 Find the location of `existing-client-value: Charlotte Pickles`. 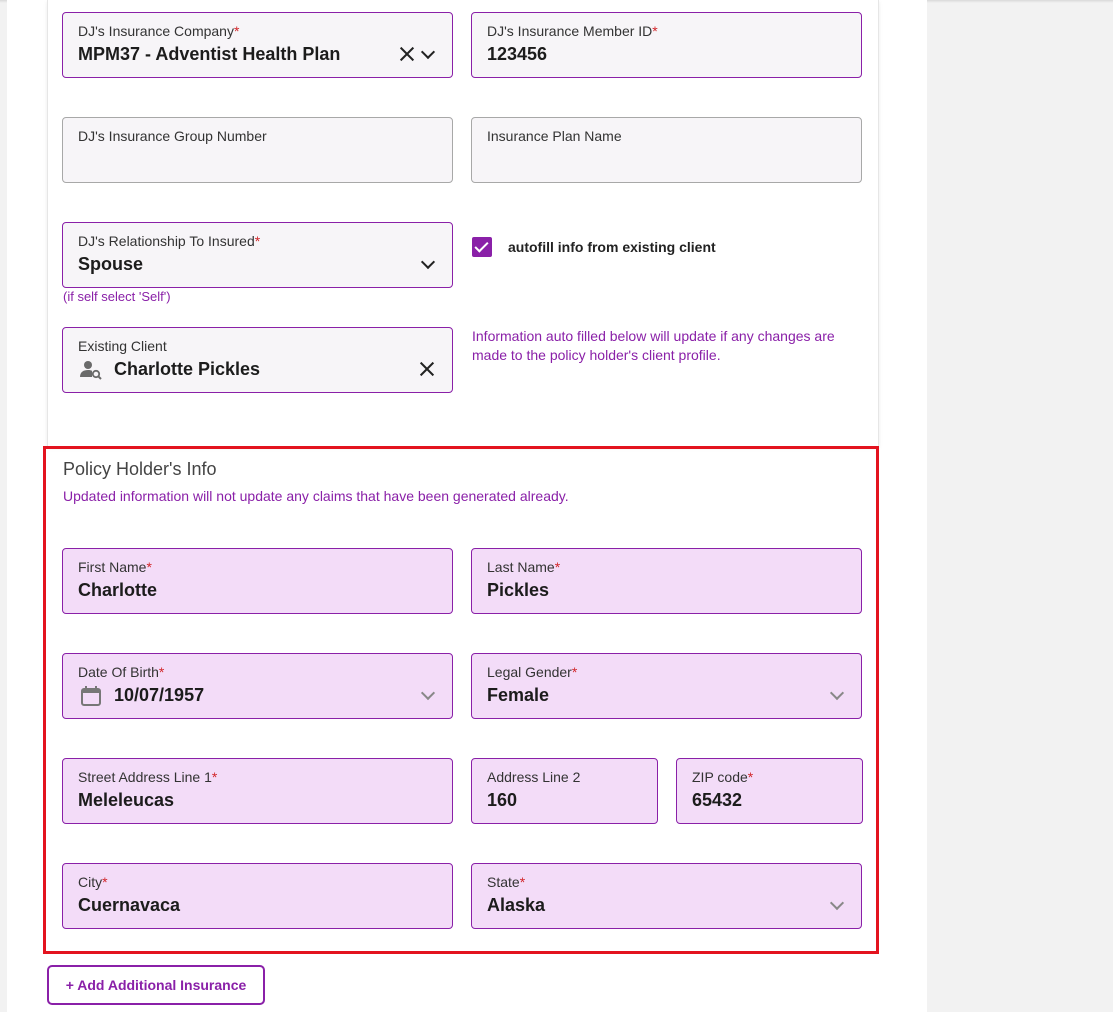

existing-client-value: Charlotte Pickles is located at coordinates (187, 369).